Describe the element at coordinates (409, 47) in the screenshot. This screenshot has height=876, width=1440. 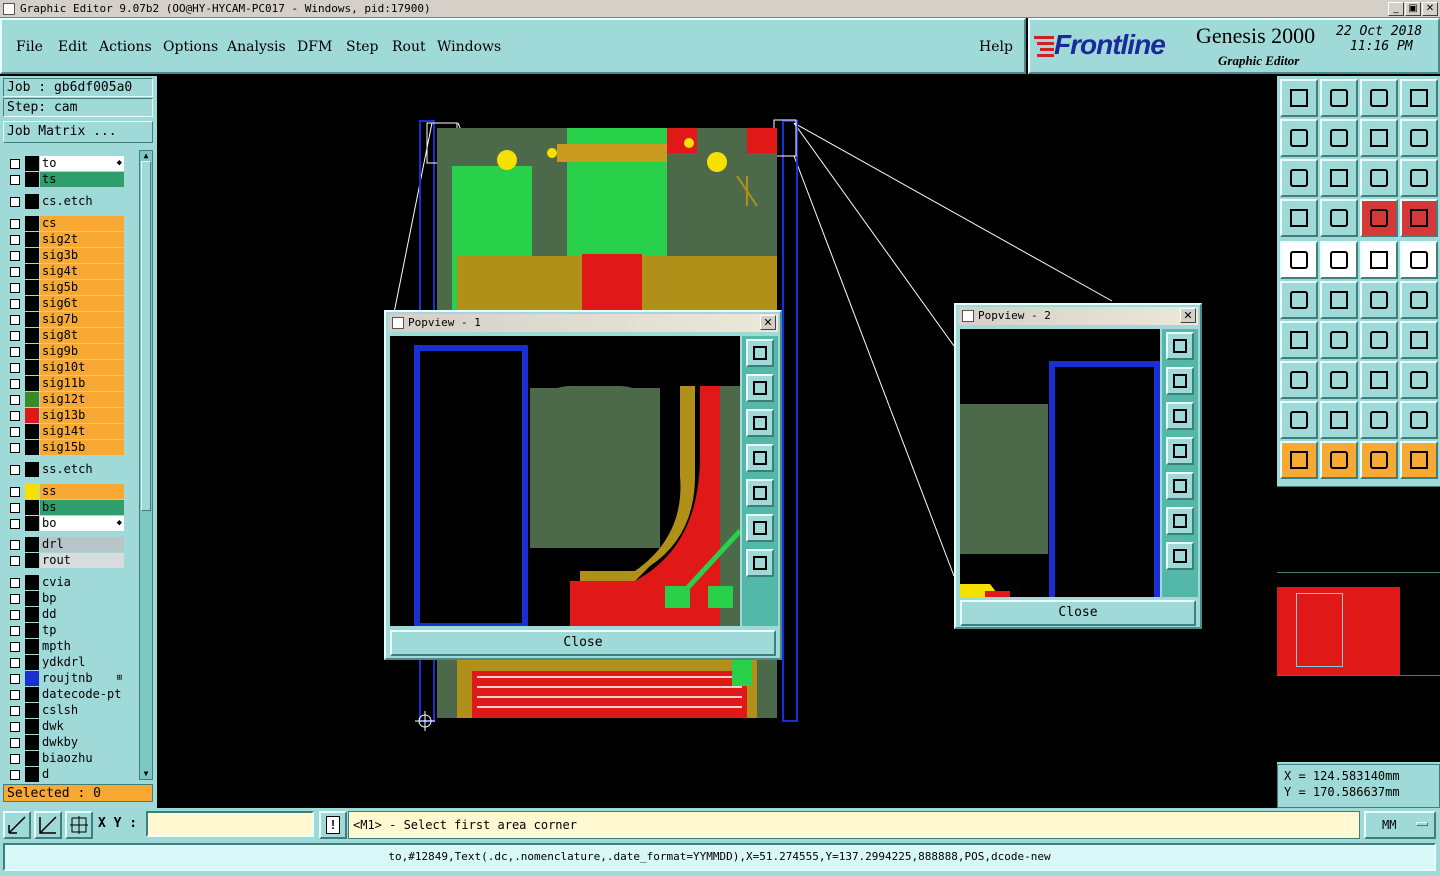
I see `menu-rout: Rout` at that location.